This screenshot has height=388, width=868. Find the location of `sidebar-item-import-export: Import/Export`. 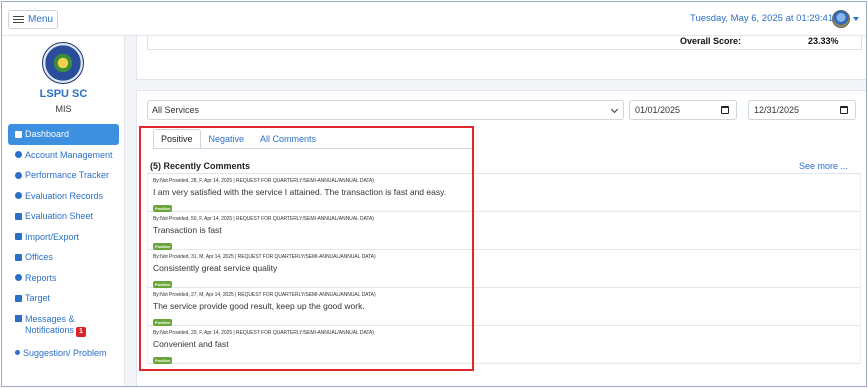

sidebar-item-import-export: Import/Export is located at coordinates (63, 237).